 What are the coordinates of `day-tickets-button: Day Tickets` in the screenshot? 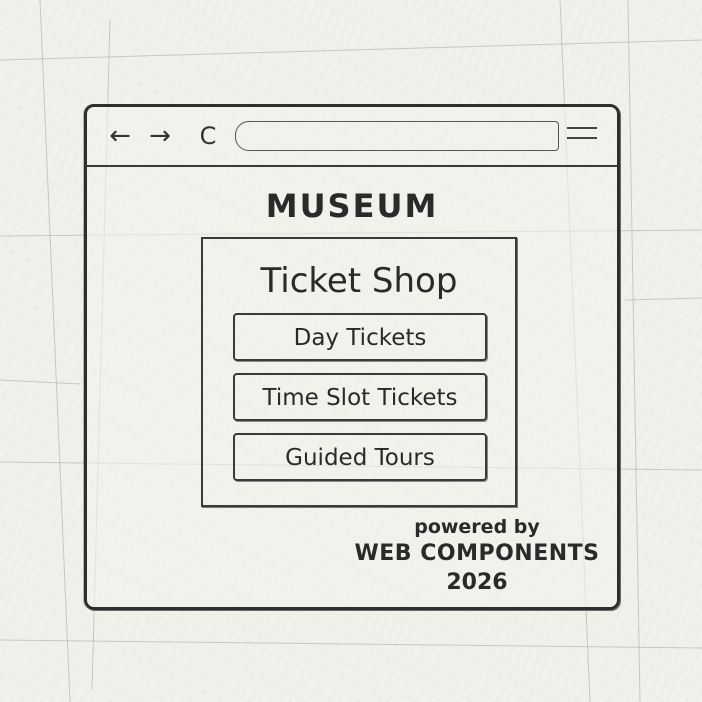 It's located at (360, 337).